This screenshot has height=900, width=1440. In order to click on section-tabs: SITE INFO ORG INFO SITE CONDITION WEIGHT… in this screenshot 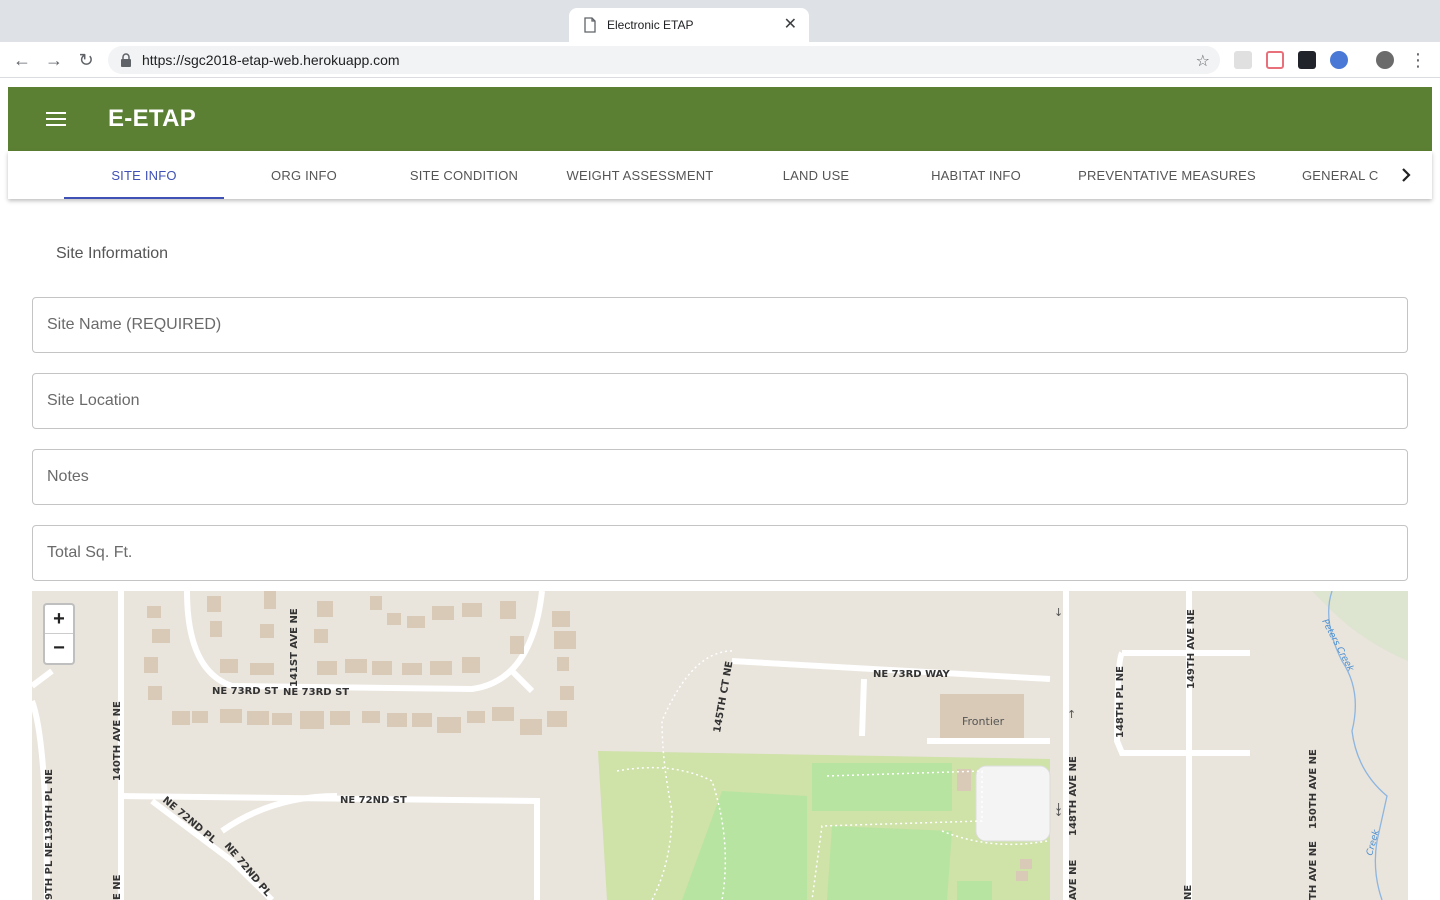, I will do `click(720, 175)`.